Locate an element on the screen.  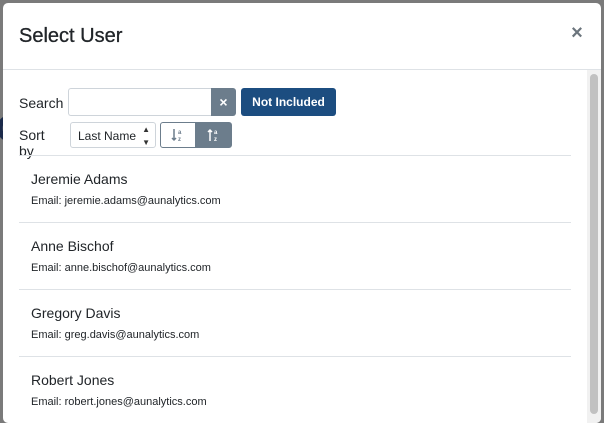
close-button: × is located at coordinates (577, 33).